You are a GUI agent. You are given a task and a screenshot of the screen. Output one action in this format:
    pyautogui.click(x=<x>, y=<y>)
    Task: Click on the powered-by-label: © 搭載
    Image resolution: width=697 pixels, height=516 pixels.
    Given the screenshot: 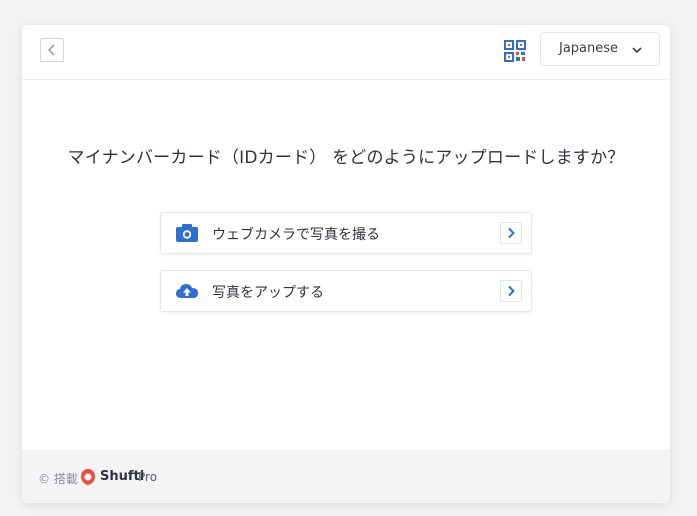 What is the action you would take?
    pyautogui.click(x=58, y=479)
    